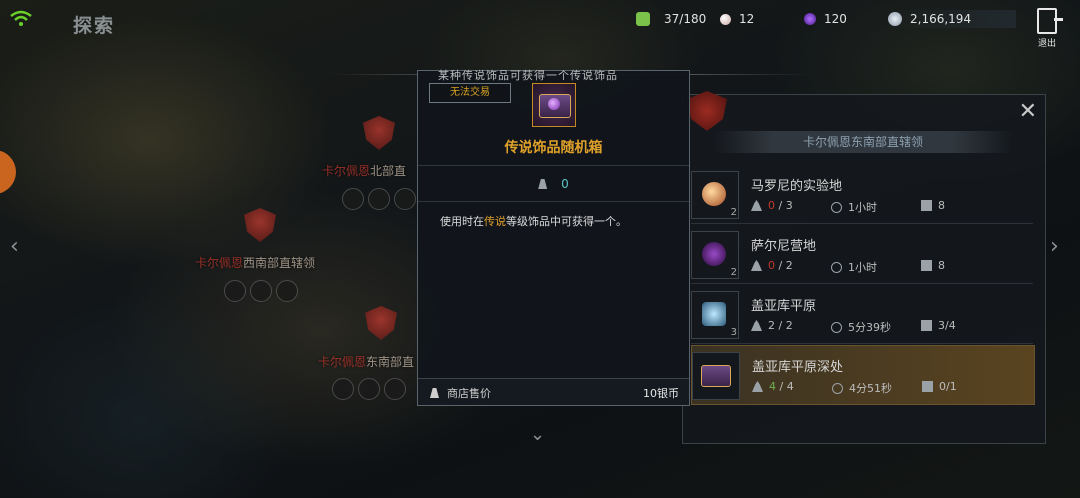 The width and height of the screenshot is (1080, 498). Describe the element at coordinates (553, 184) in the screenshot. I see `item-weight: 0` at that location.